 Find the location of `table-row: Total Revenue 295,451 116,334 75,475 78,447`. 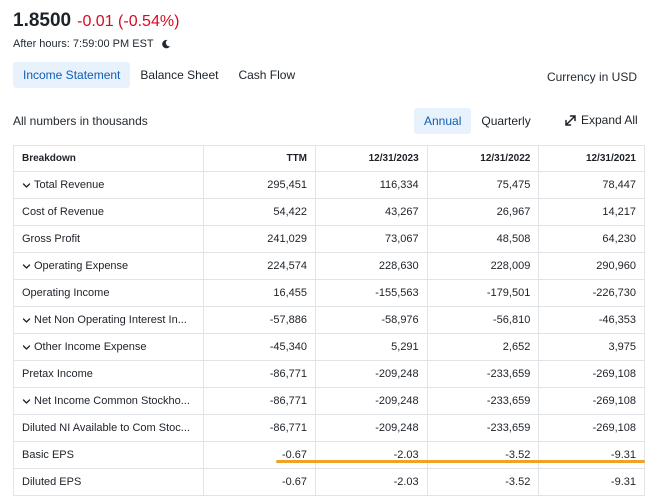

table-row: Total Revenue 295,451 116,334 75,475 78,447 is located at coordinates (329, 185).